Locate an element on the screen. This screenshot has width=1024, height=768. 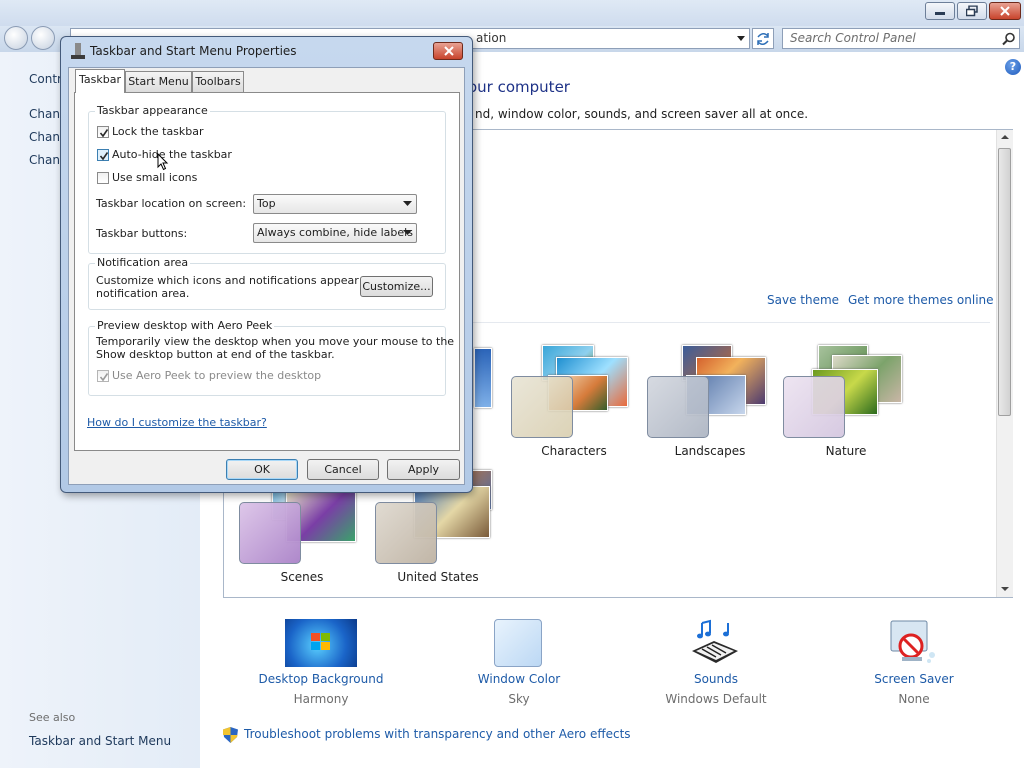
taskbar-buttons-value: Always combine, hide labels is located at coordinates (335, 232).